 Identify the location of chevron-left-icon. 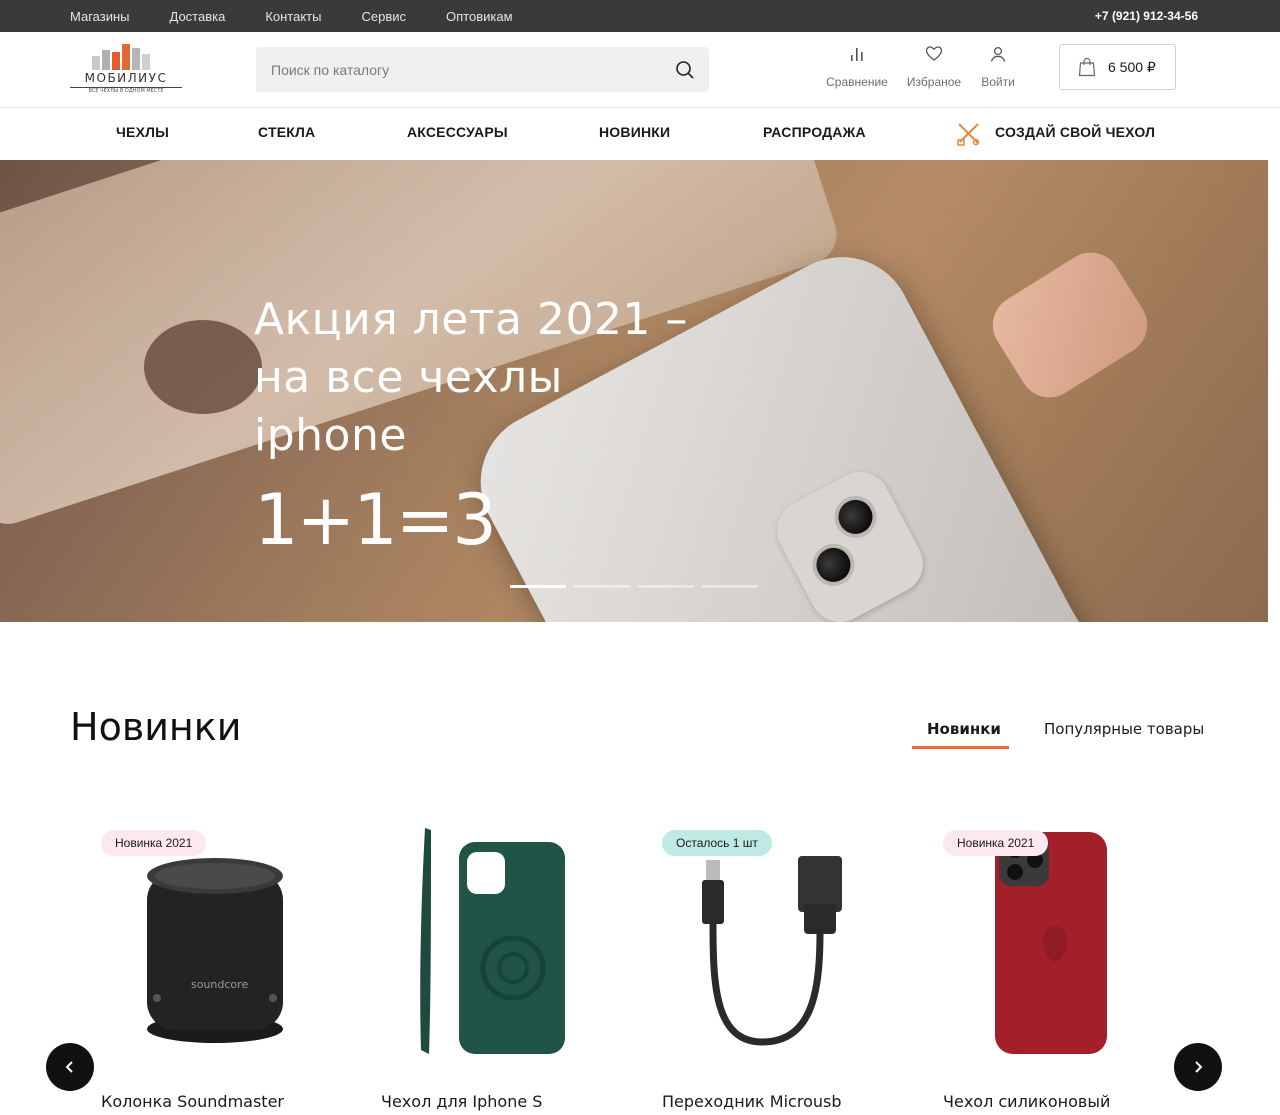
(69, 1067).